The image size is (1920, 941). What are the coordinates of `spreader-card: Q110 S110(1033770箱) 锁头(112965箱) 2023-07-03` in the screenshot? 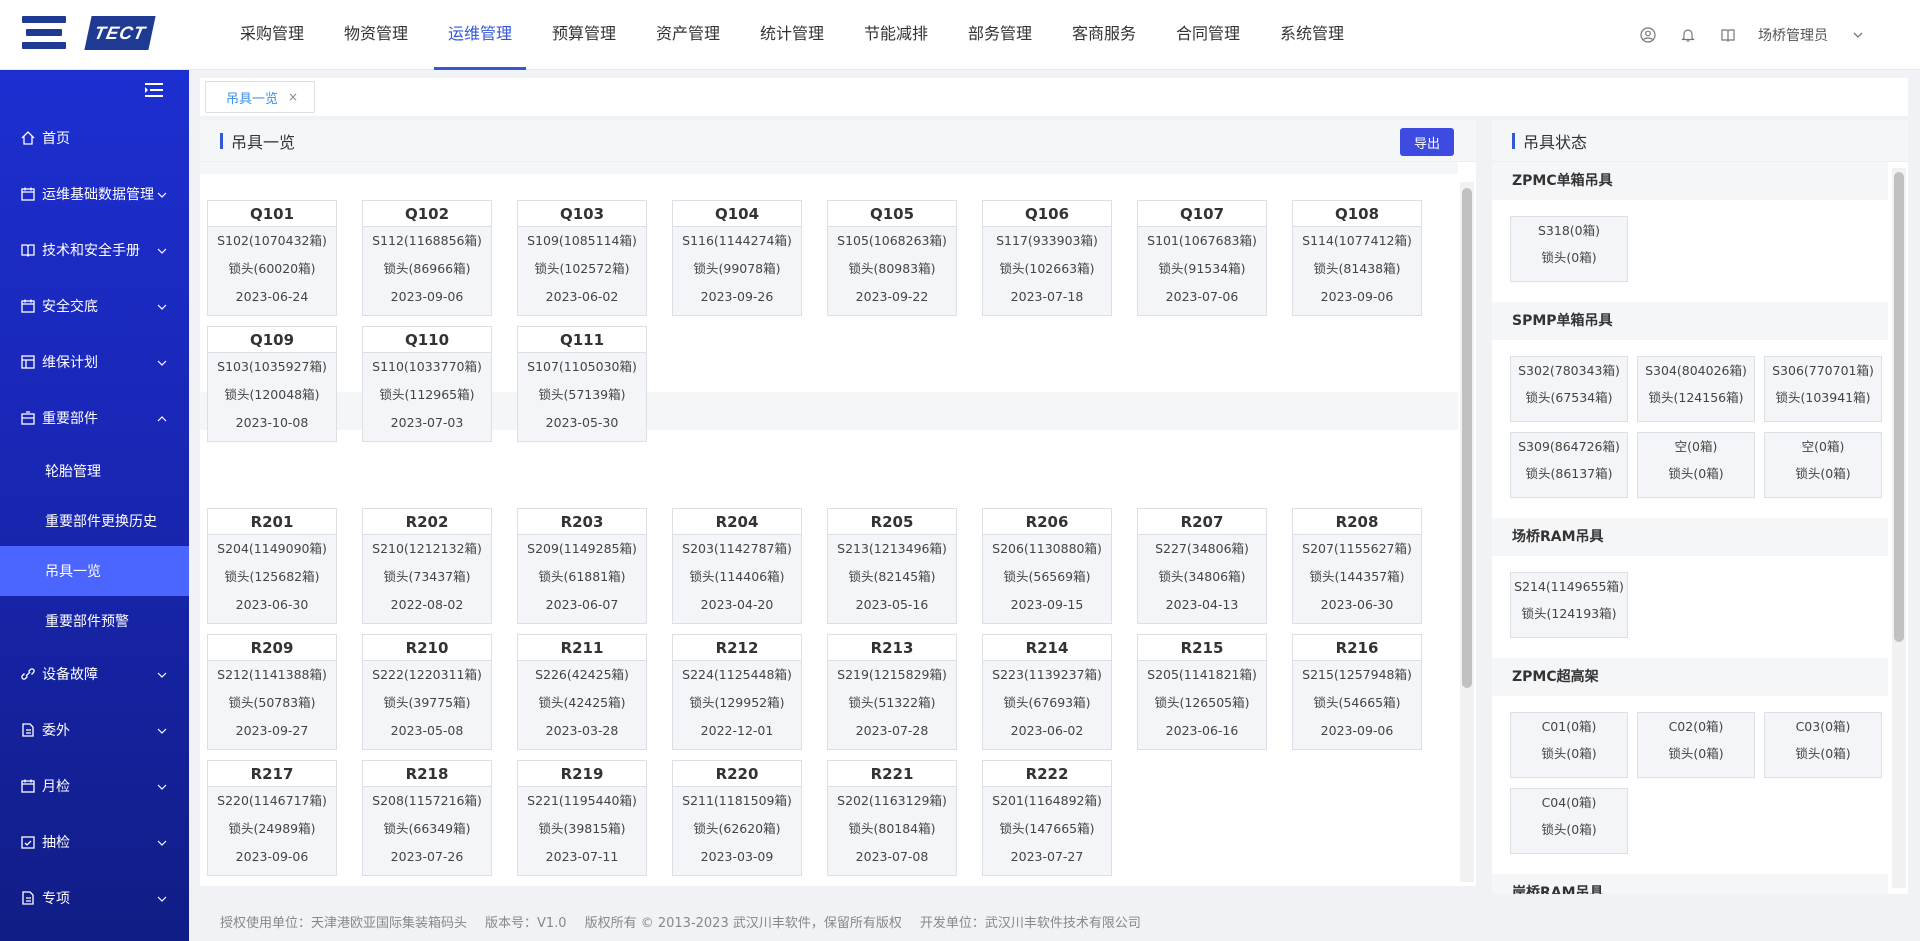 It's located at (427, 384).